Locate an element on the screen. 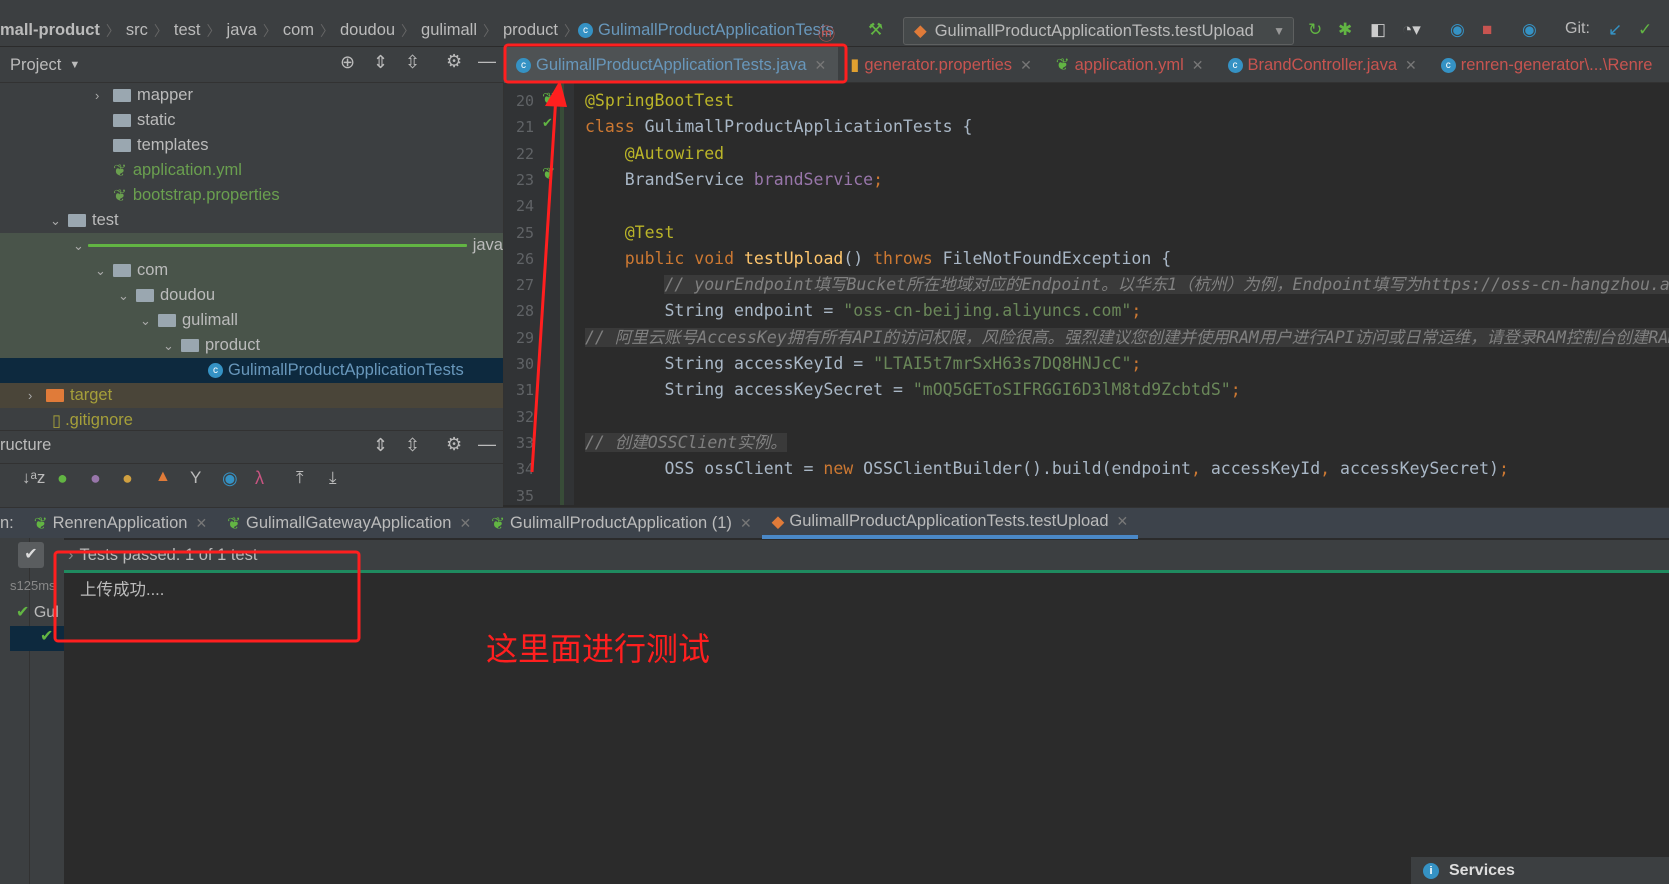 This screenshot has height=884, width=1669. annotation-arrow-head is located at coordinates (556, 93).